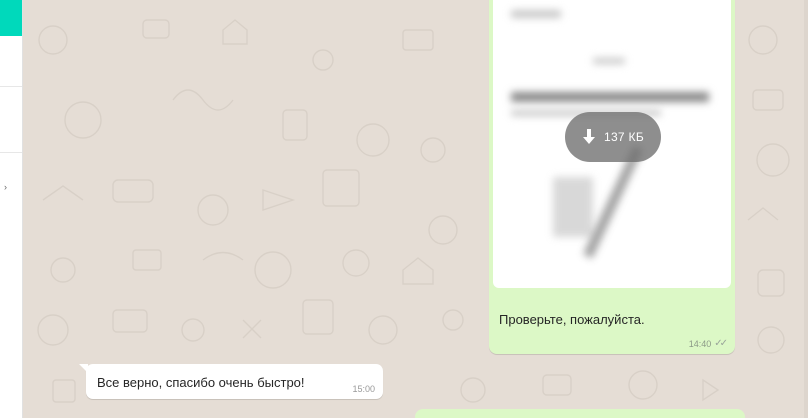 The height and width of the screenshot is (418, 808). I want to click on message-time: 15:00, so click(363, 389).